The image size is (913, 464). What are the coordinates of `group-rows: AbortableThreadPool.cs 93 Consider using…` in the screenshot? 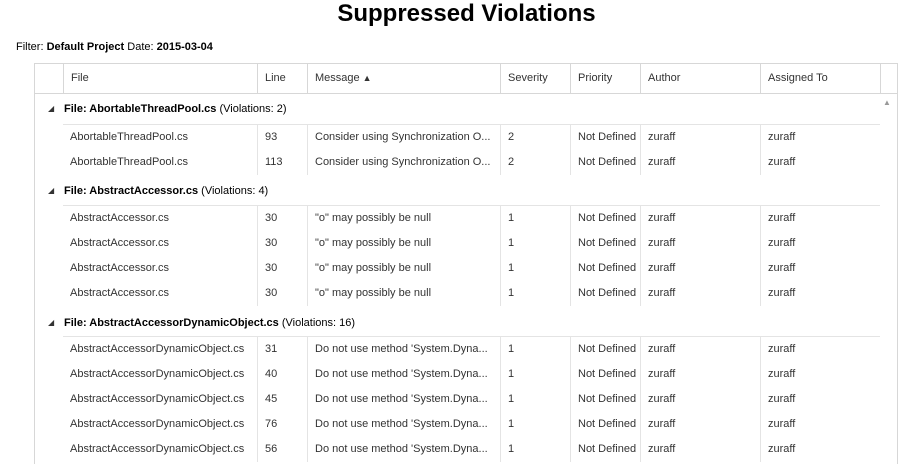 It's located at (471, 149).